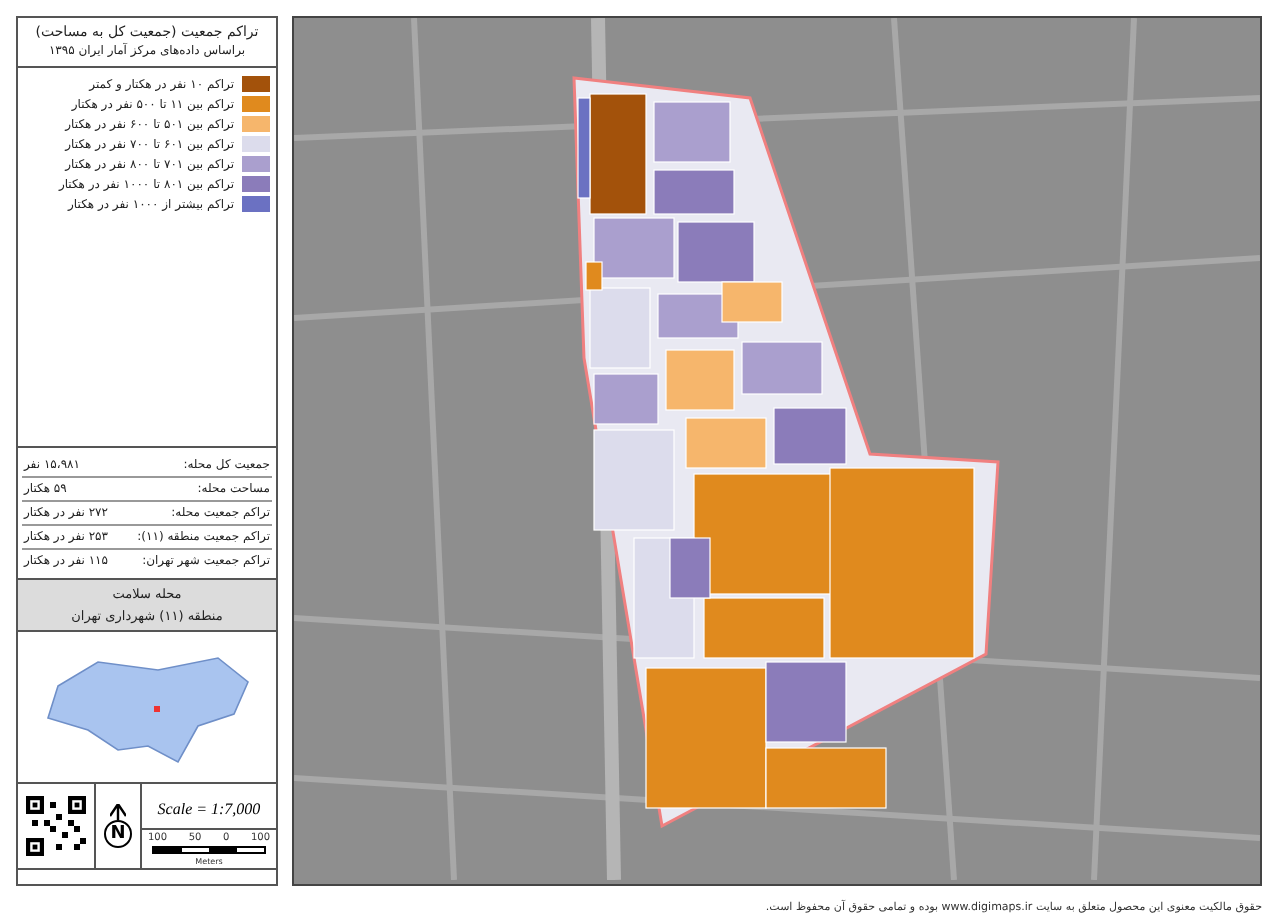 Image resolution: width=1286 pixels, height=922 pixels. What do you see at coordinates (209, 850) in the screenshot?
I see `scale-bar` at bounding box center [209, 850].